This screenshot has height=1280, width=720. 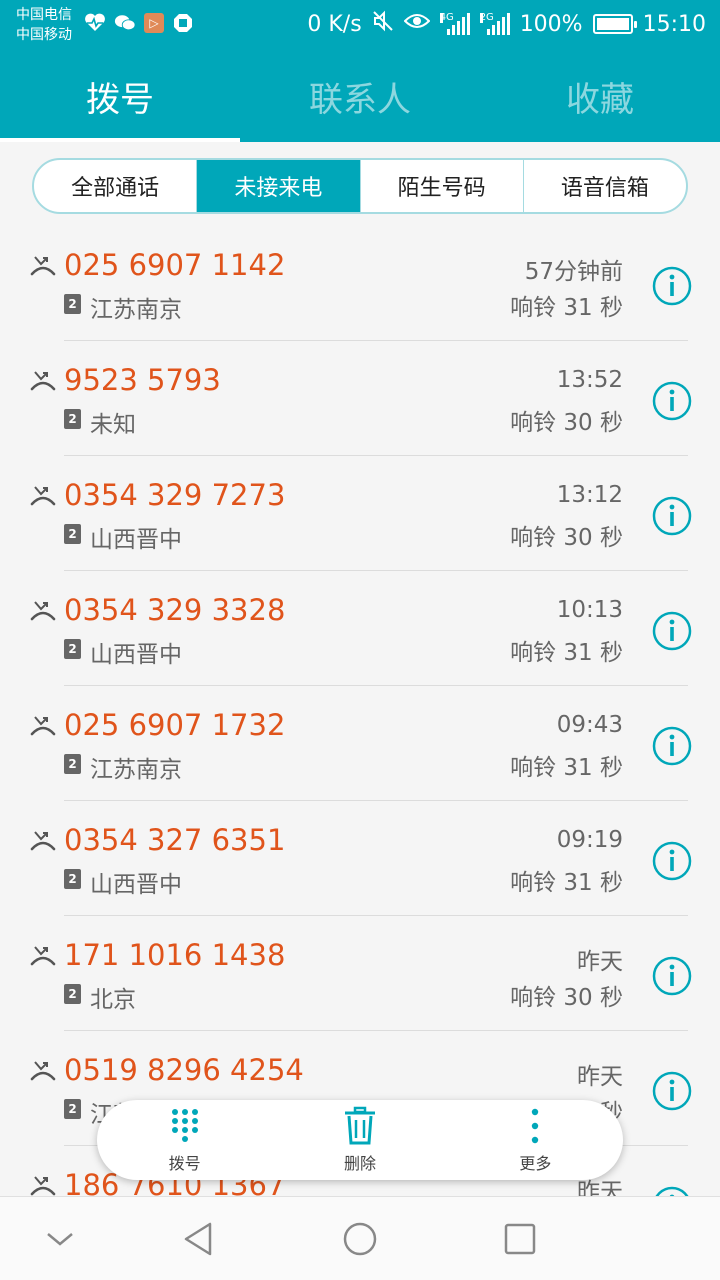 What do you see at coordinates (60, 1239) in the screenshot?
I see `chevron-down-icon` at bounding box center [60, 1239].